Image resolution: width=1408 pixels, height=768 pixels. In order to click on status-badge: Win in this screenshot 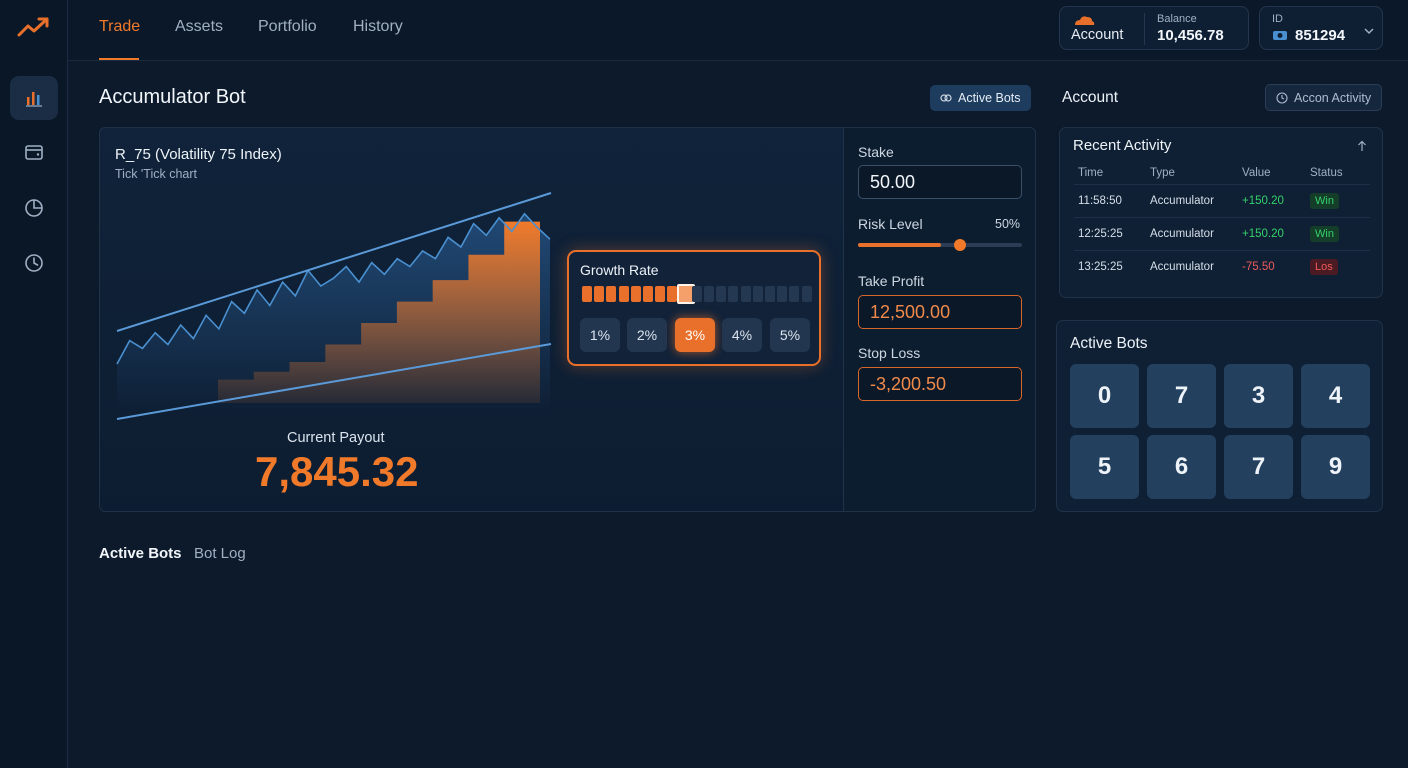, I will do `click(1324, 200)`.